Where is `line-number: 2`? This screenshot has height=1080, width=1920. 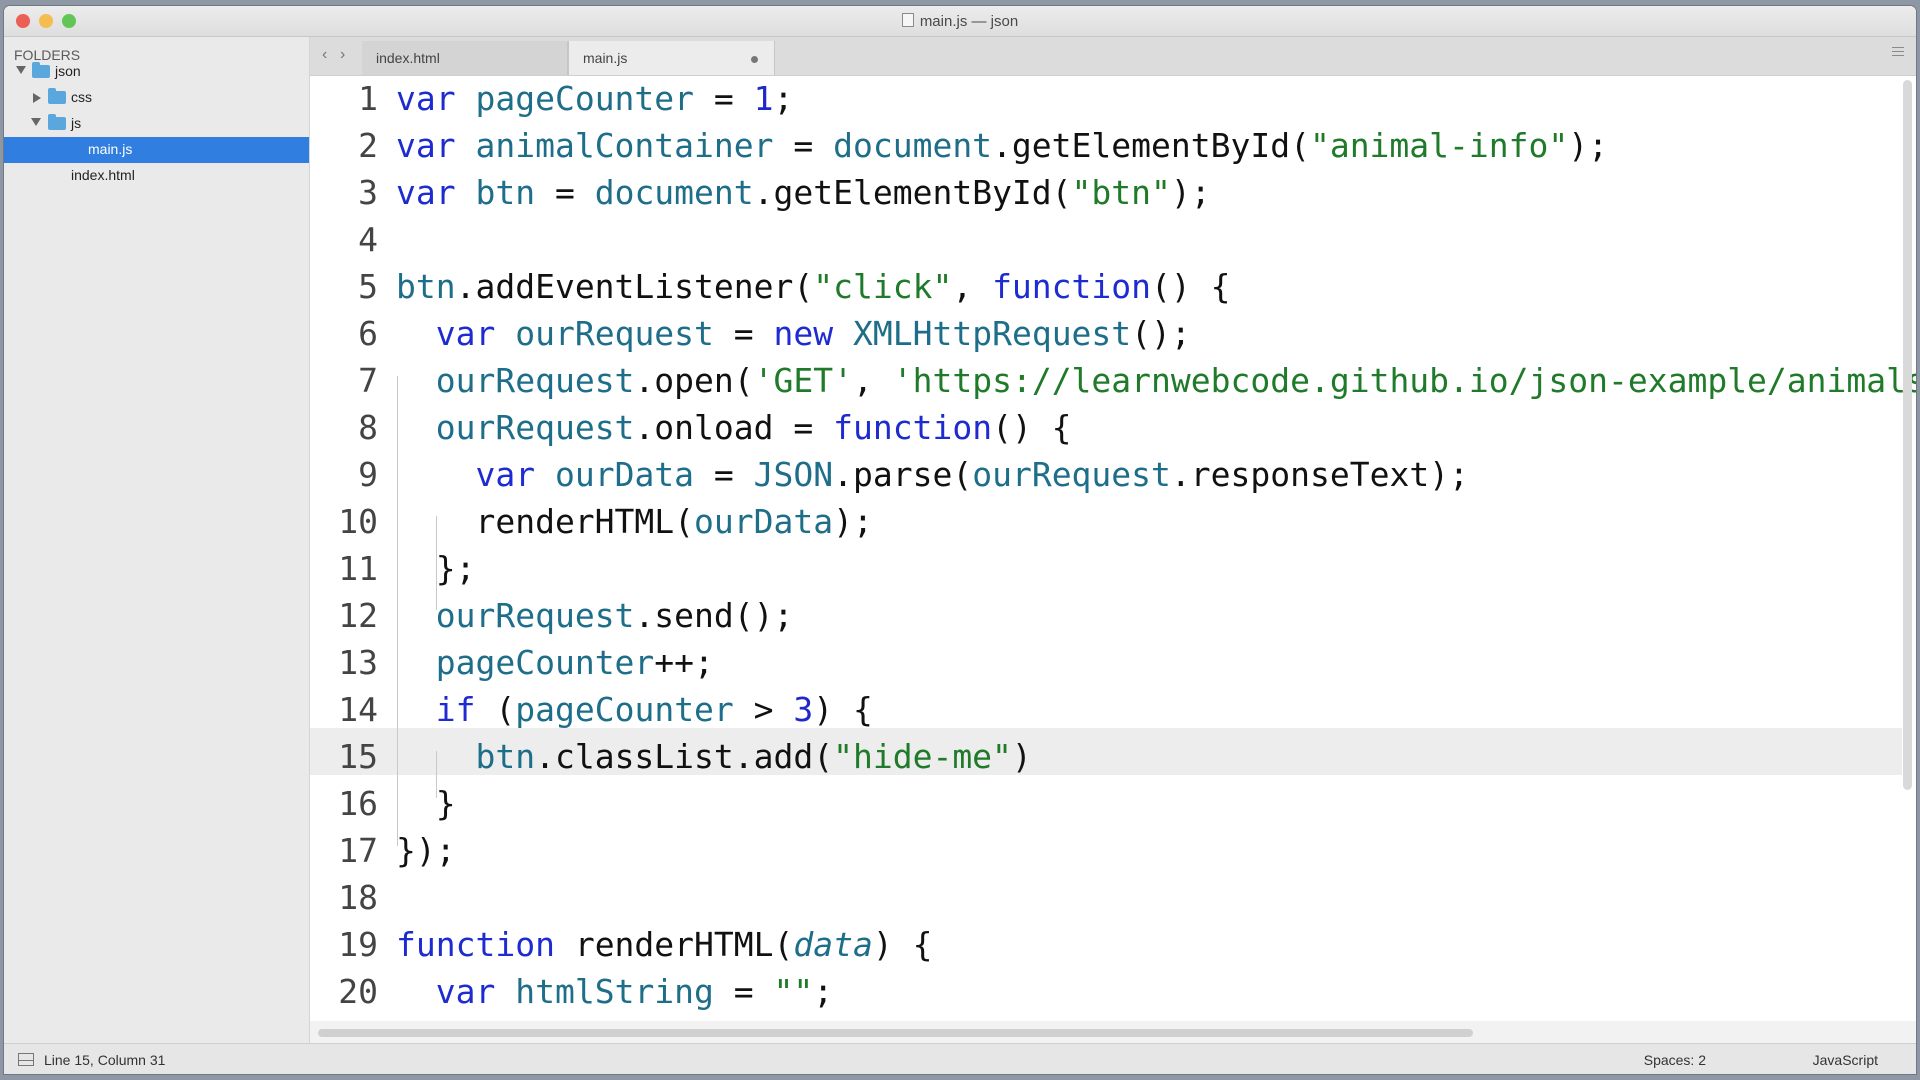 line-number: 2 is located at coordinates (368, 145).